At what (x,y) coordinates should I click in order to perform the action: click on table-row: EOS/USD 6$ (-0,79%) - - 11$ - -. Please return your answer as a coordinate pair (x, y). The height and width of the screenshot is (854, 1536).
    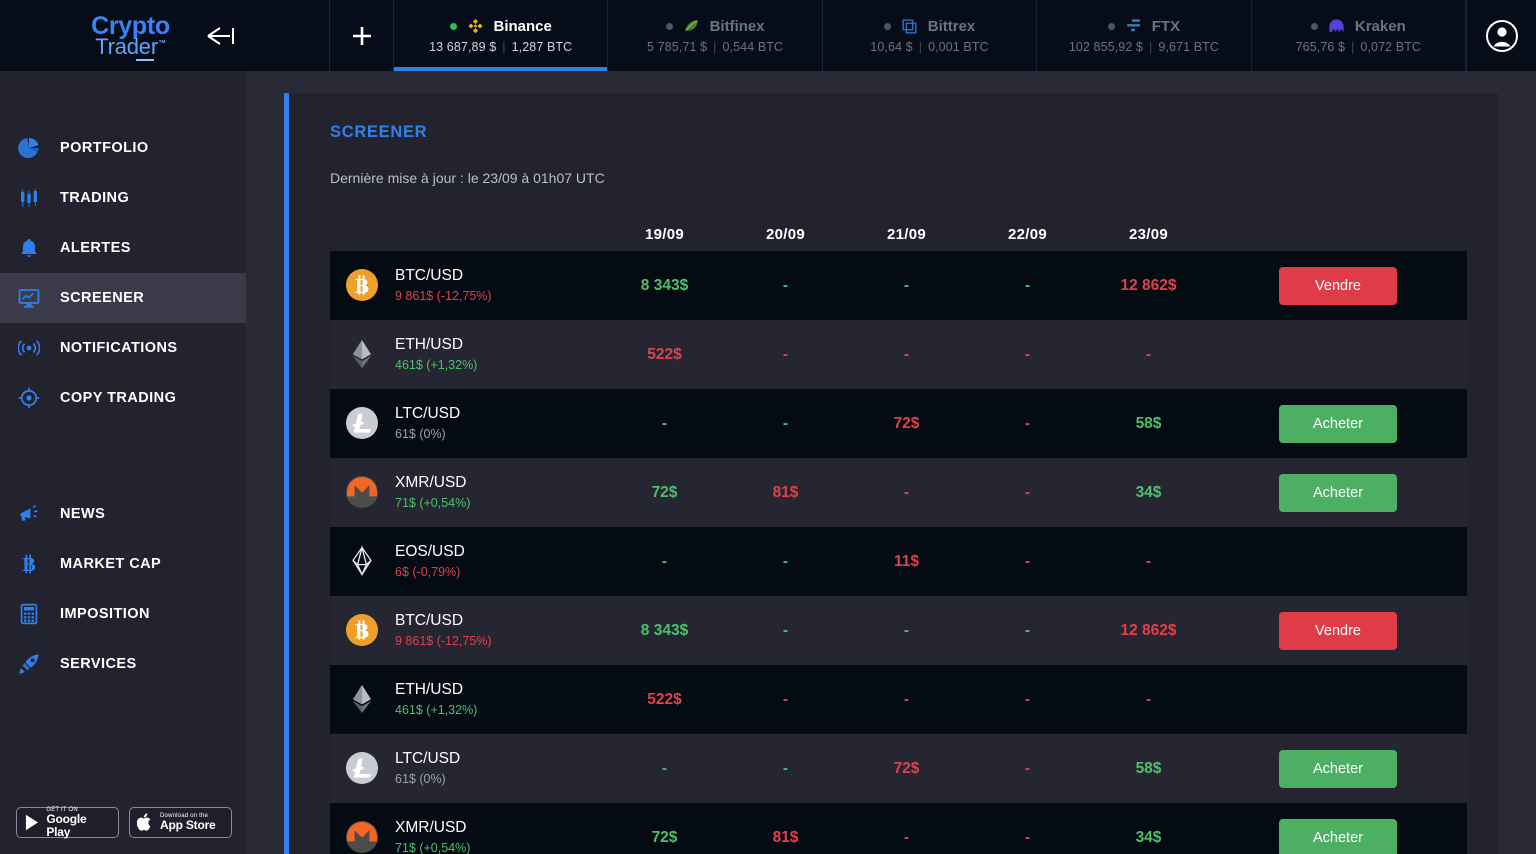
    Looking at the image, I should click on (898, 561).